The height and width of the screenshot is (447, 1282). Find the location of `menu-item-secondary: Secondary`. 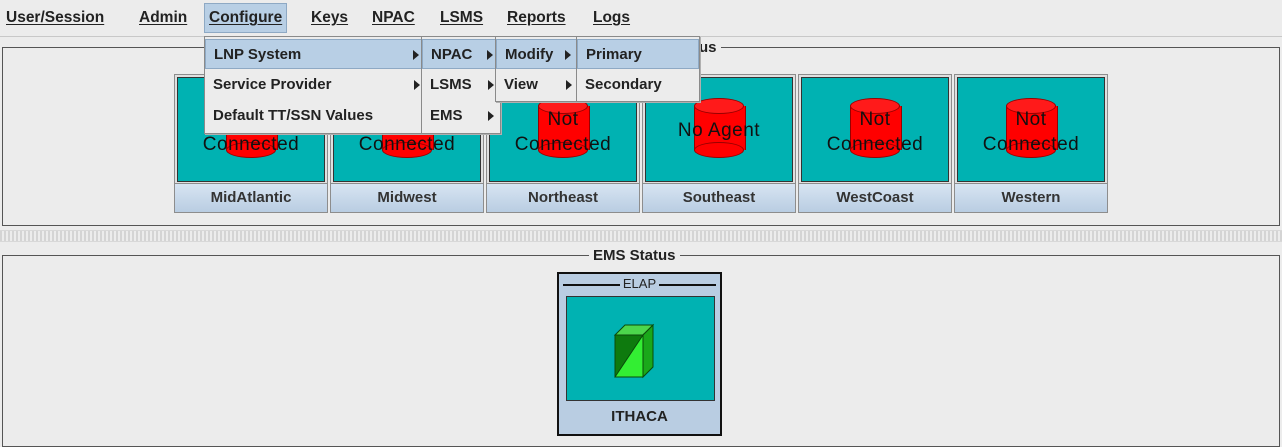

menu-item-secondary: Secondary is located at coordinates (638, 85).